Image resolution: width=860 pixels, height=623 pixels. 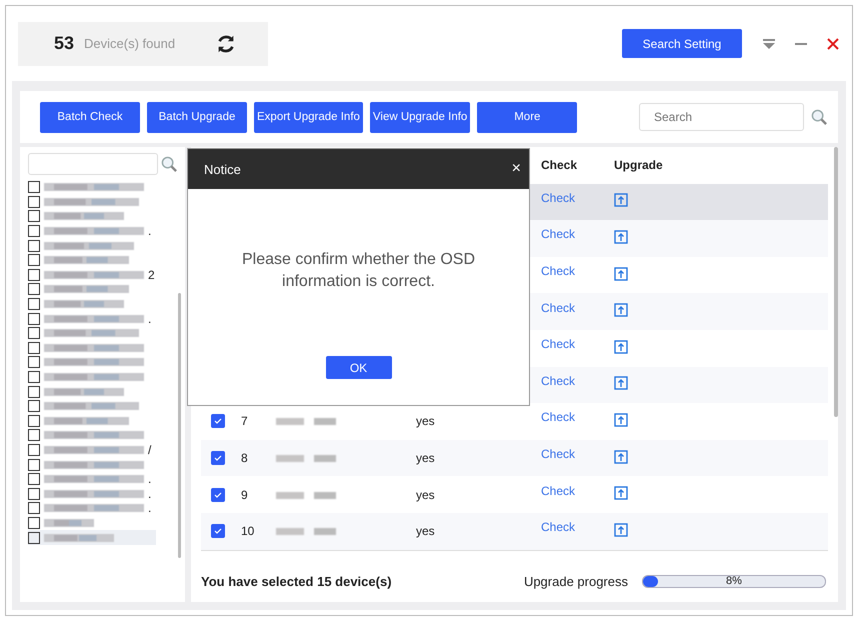 What do you see at coordinates (734, 581) in the screenshot?
I see `progress-reading: 8%` at bounding box center [734, 581].